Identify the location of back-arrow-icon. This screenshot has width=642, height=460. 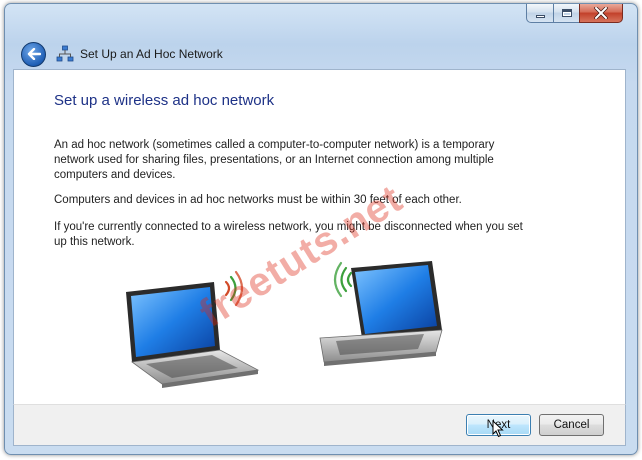
(34, 54).